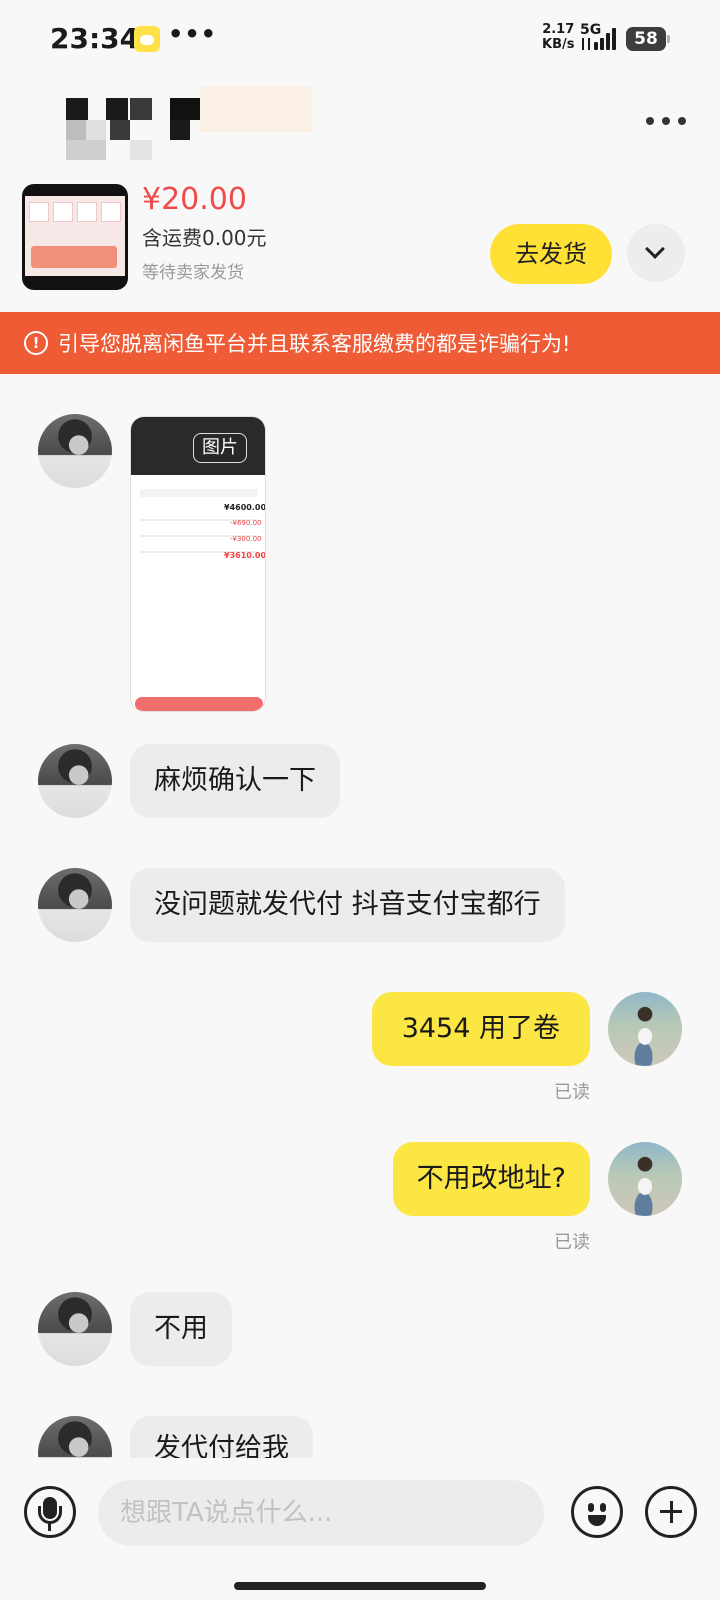  What do you see at coordinates (95, 38) in the screenshot?
I see `status-time: 23:34` at bounding box center [95, 38].